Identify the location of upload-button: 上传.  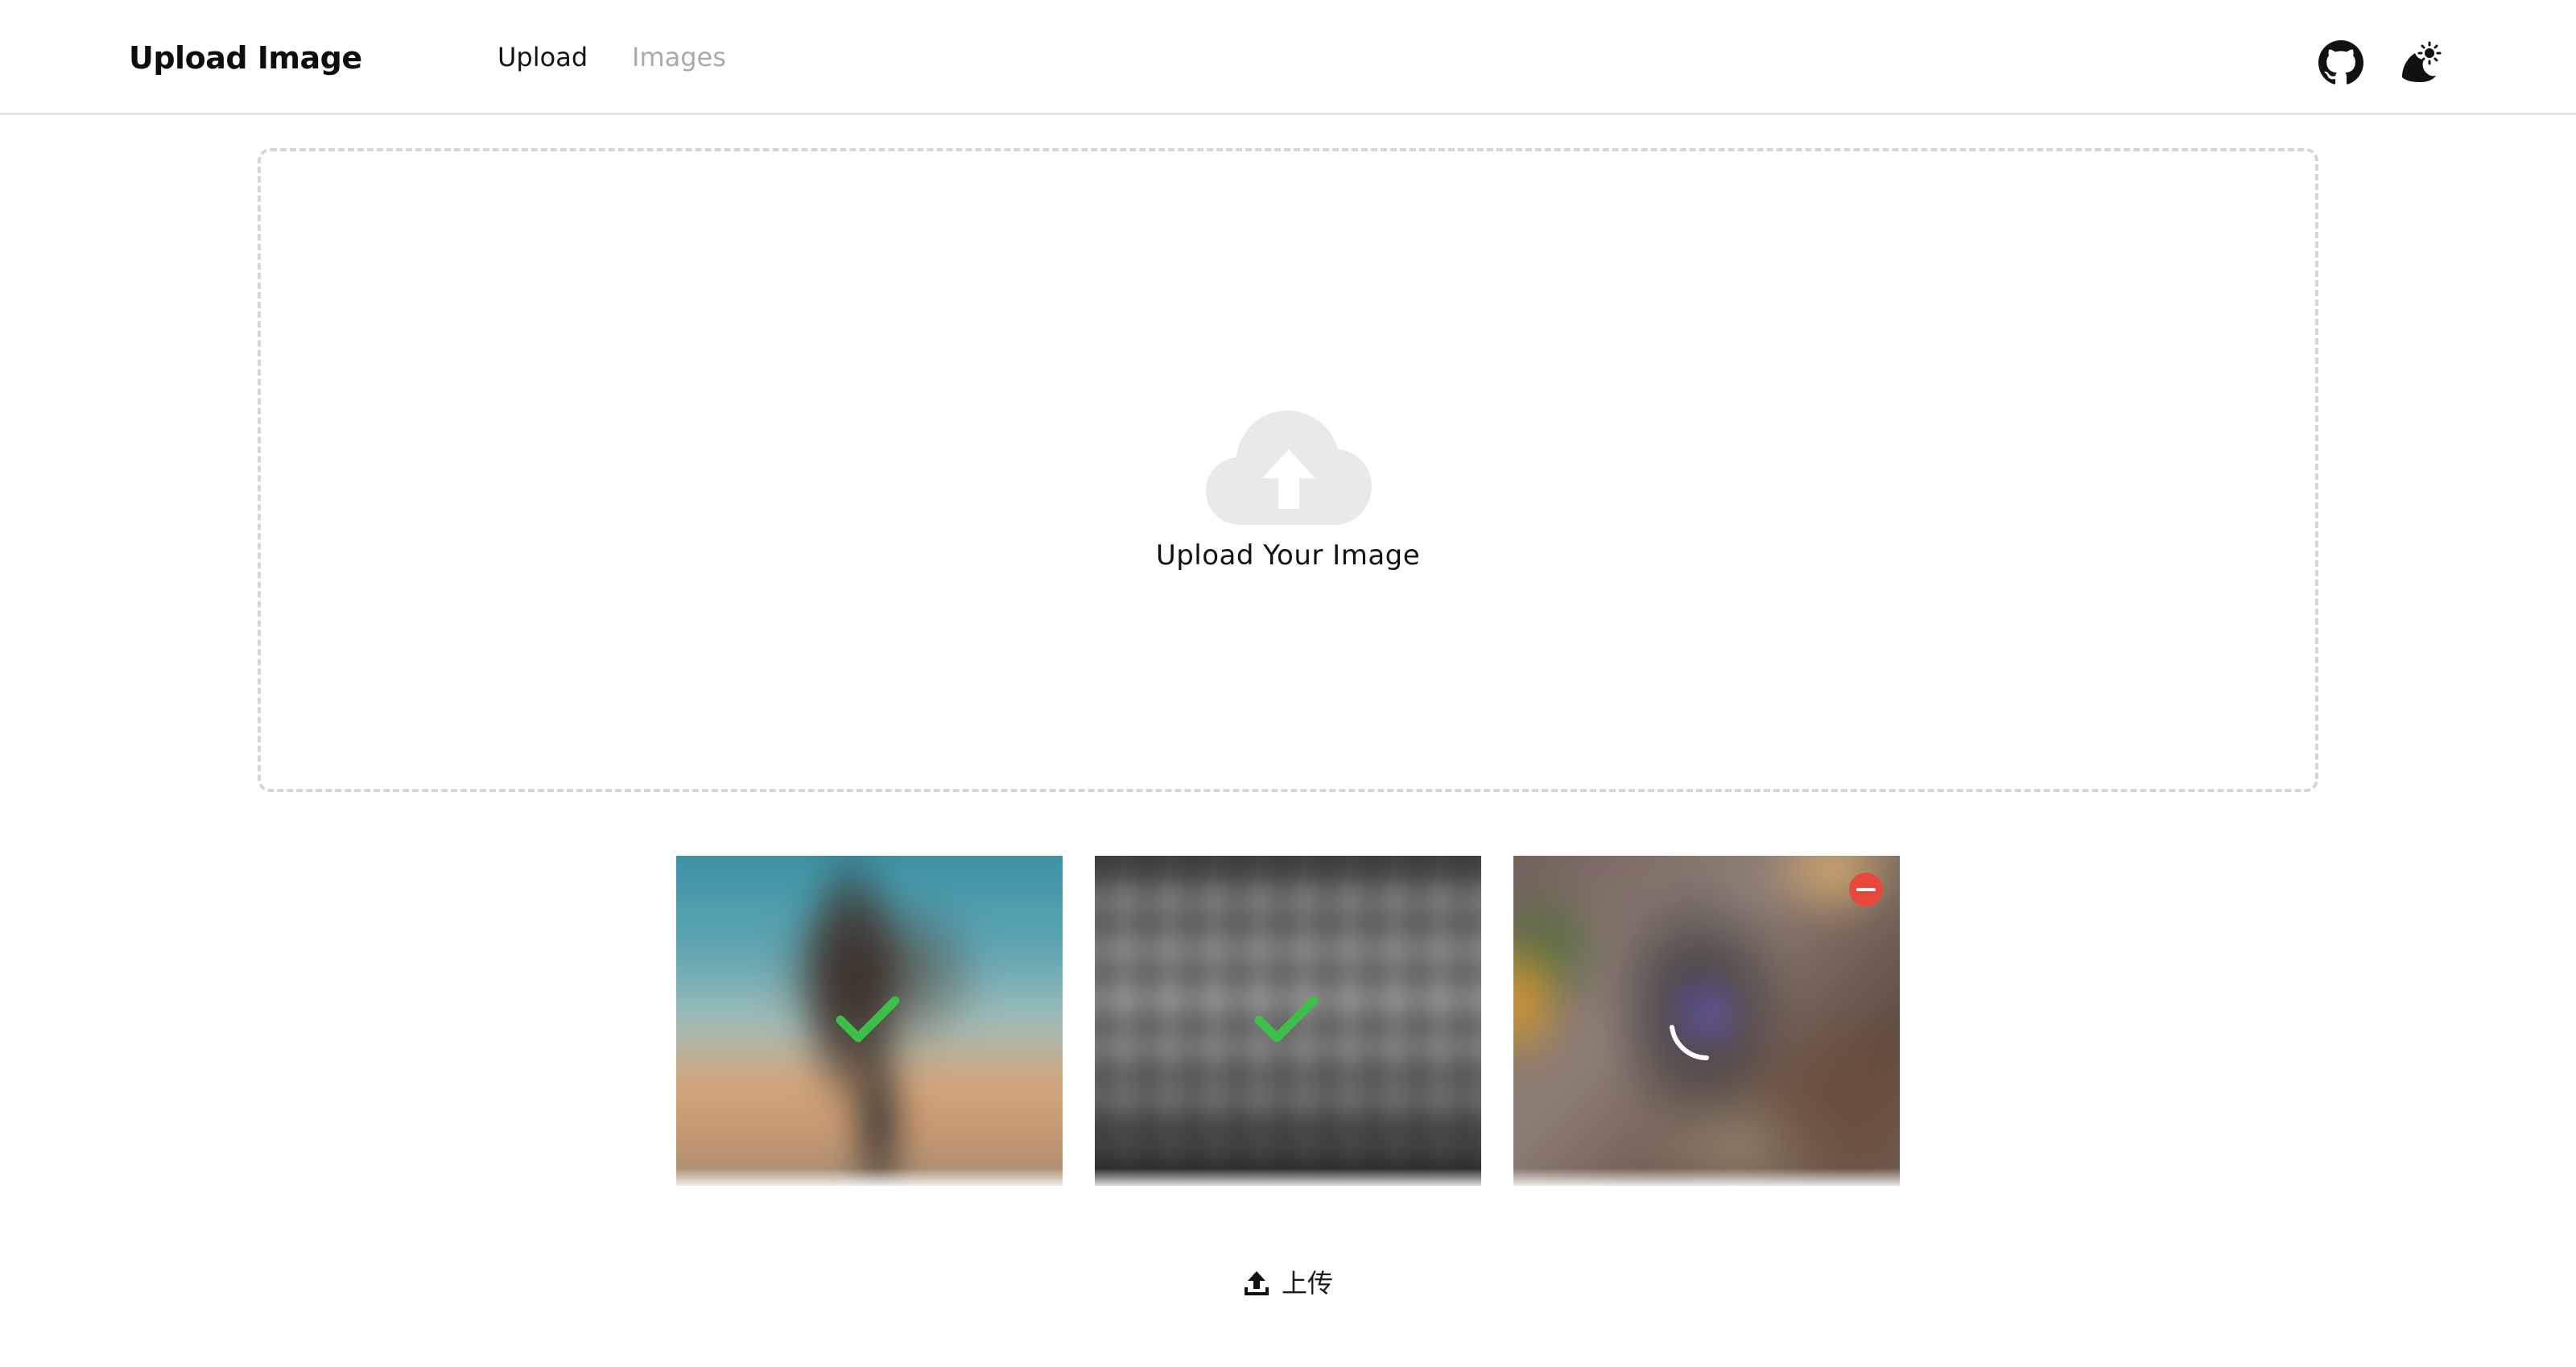
(1288, 1283).